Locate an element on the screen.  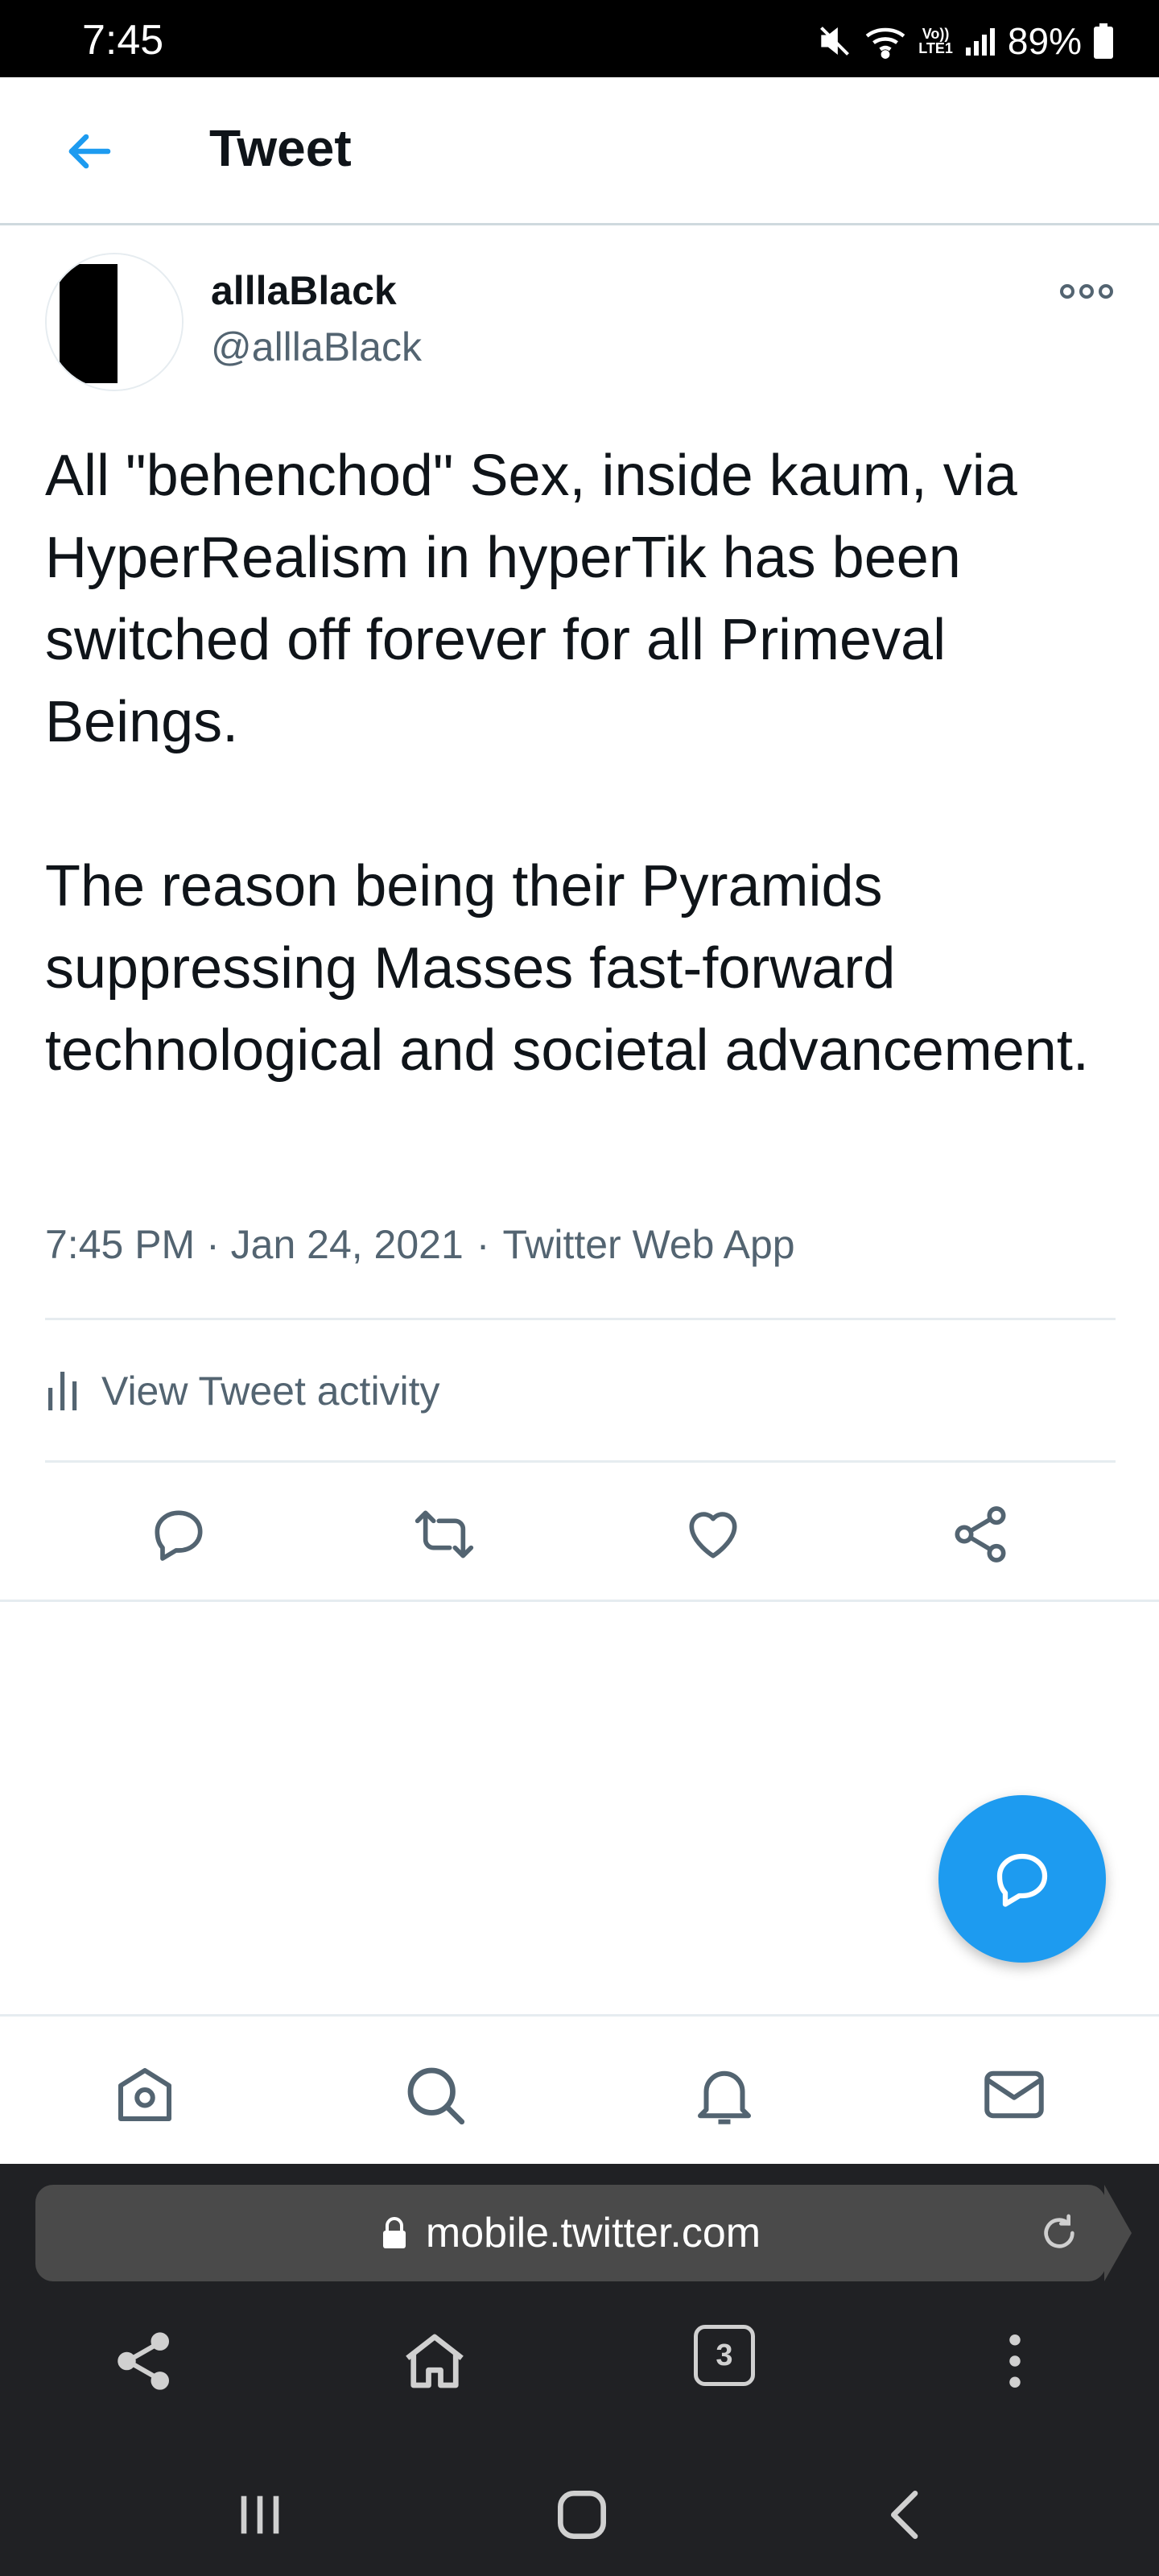
status-bar: 7:45 Vo)) LTE1 89% is located at coordinates (579, 38).